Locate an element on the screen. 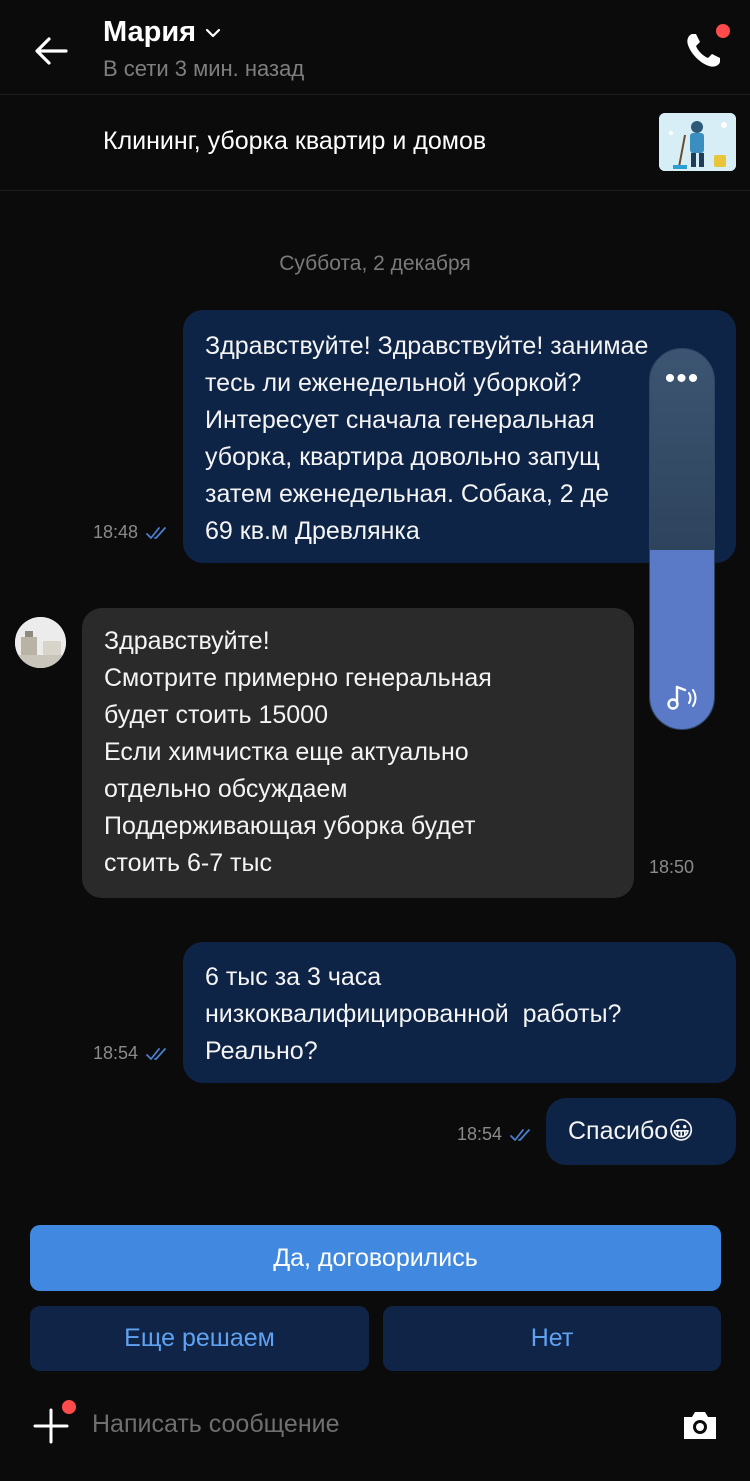 The image size is (750, 1481). message-text: Спасибо😀 is located at coordinates (631, 1131).